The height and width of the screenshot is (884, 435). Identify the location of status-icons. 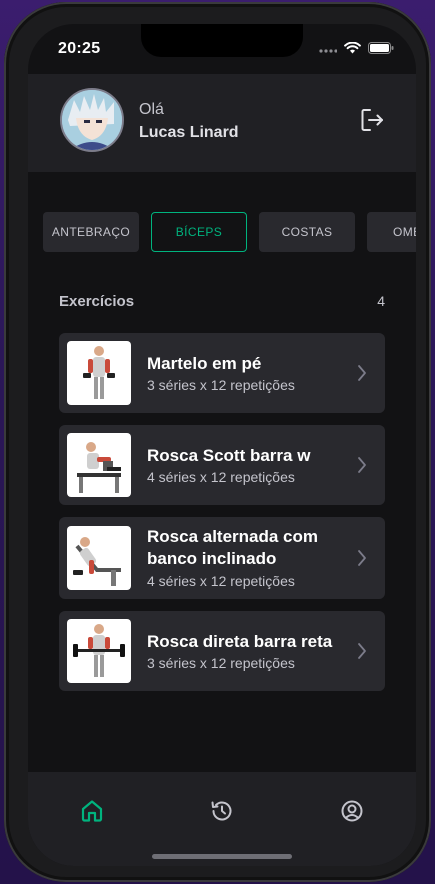
(356, 48).